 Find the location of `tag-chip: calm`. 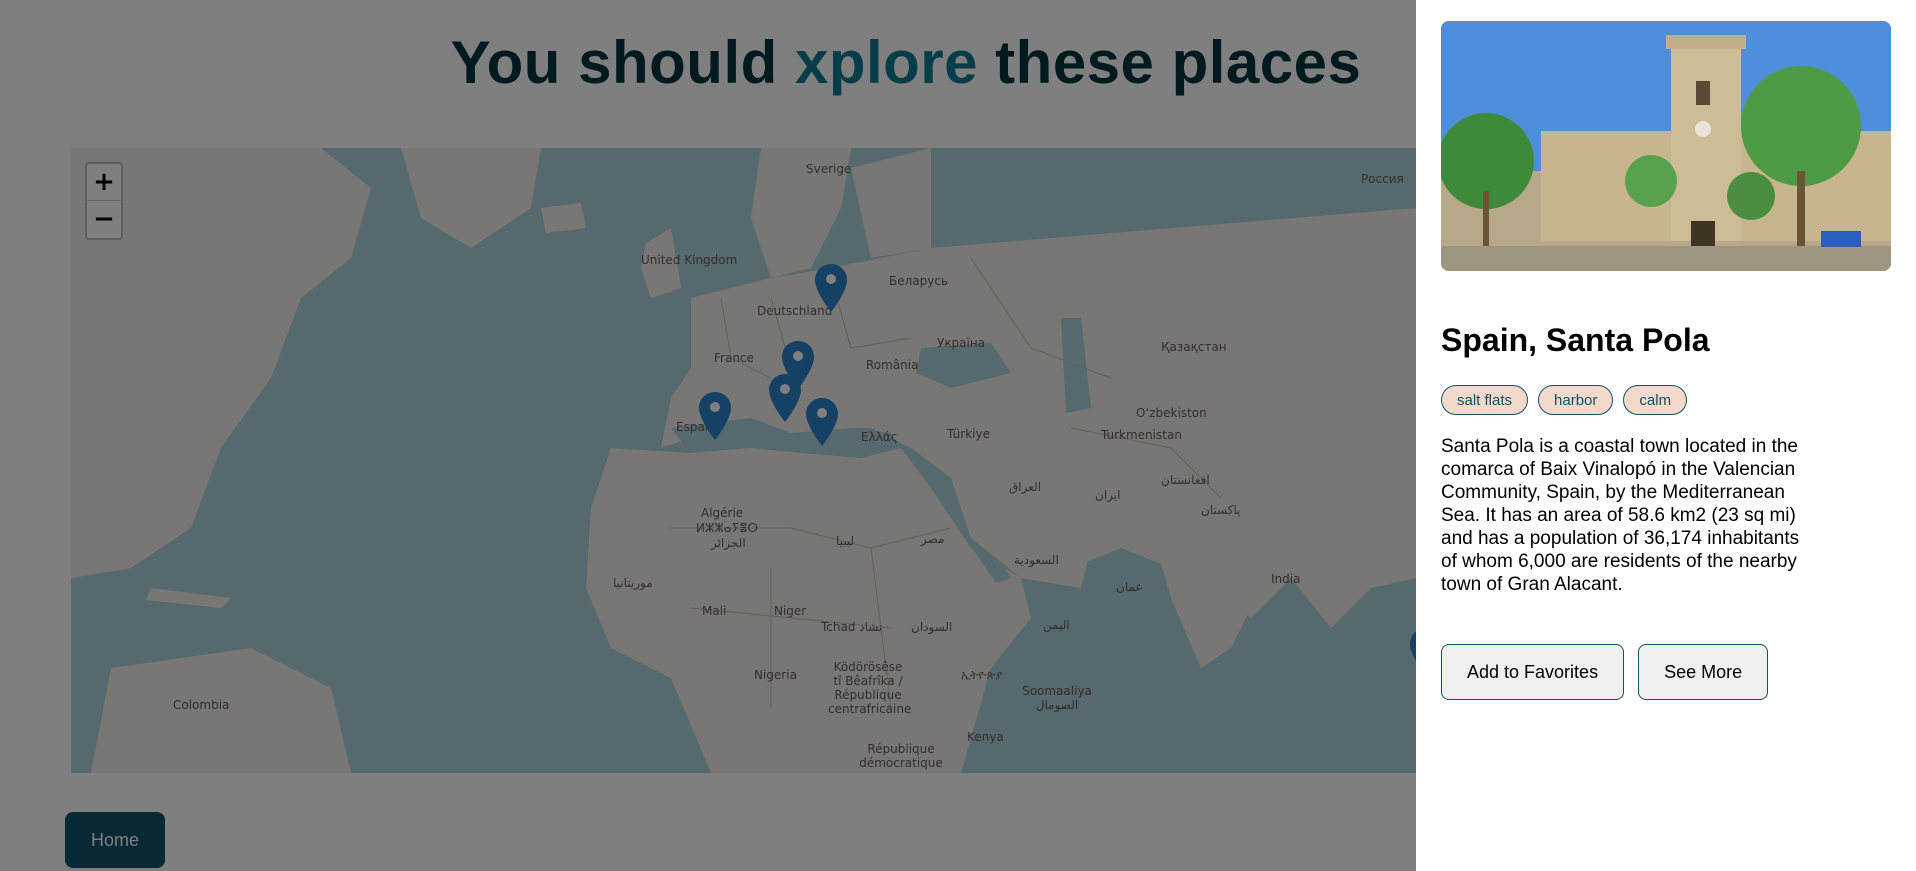

tag-chip: calm is located at coordinates (1655, 400).